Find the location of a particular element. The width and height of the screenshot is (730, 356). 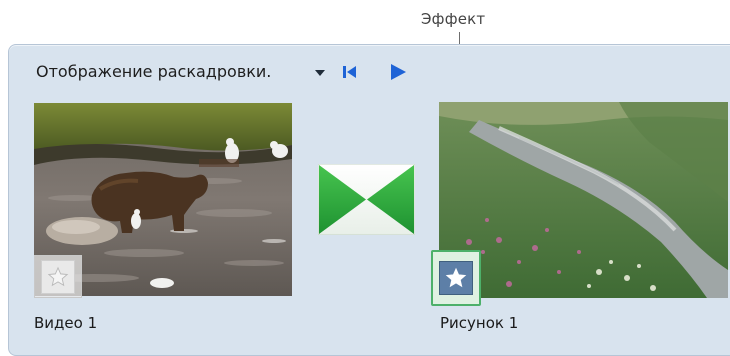

video-item-label: Видео 1 is located at coordinates (66, 323).